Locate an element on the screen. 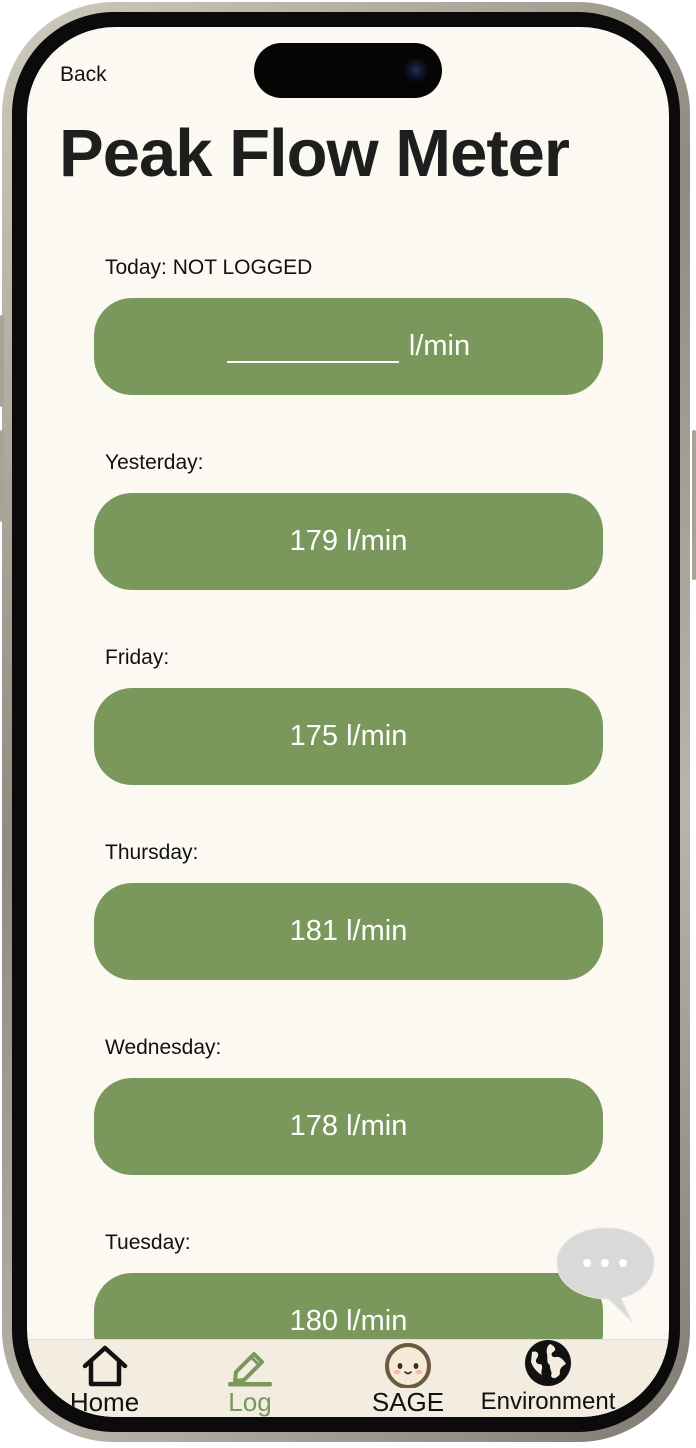 Image resolution: width=696 pixels, height=1448 pixels. log-entry-pill: 180 l/min is located at coordinates (348, 1306).